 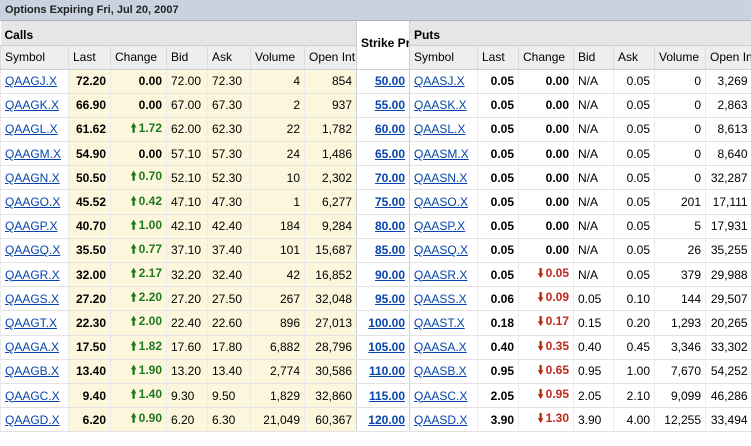 I want to click on strike-price-link: 100.00, so click(x=386, y=323).